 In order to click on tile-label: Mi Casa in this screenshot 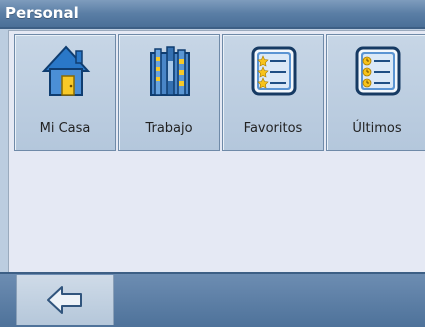, I will do `click(65, 128)`.